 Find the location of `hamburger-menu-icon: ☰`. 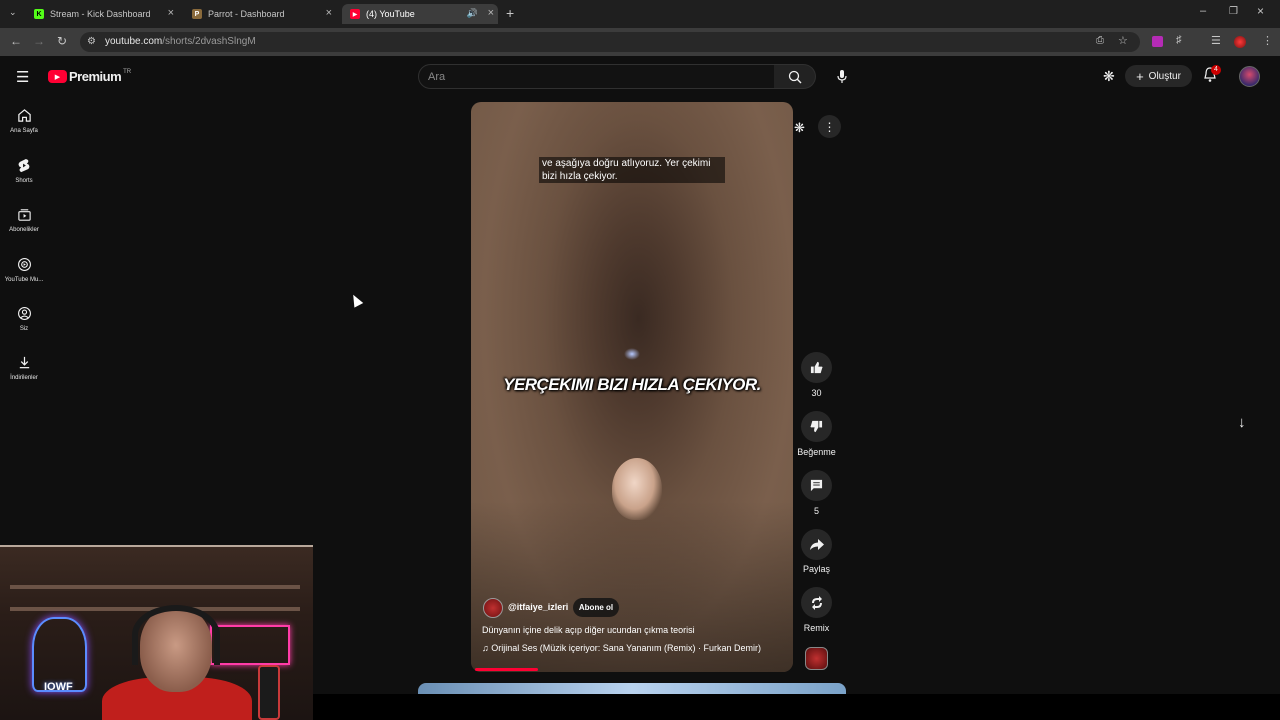

hamburger-menu-icon: ☰ is located at coordinates (22, 77).